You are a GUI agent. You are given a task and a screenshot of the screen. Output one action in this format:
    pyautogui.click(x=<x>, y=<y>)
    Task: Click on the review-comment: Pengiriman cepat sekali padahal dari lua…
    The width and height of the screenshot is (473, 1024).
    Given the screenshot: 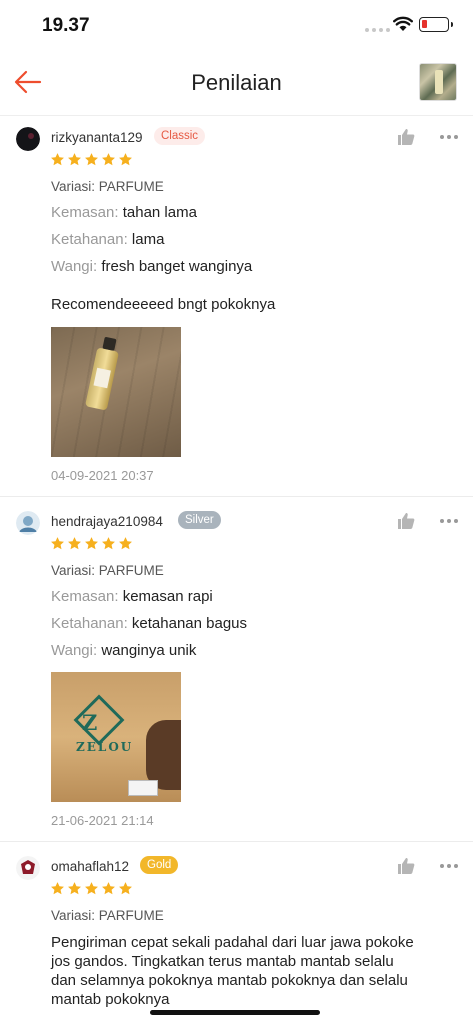 What is the action you would take?
    pyautogui.click(x=232, y=971)
    